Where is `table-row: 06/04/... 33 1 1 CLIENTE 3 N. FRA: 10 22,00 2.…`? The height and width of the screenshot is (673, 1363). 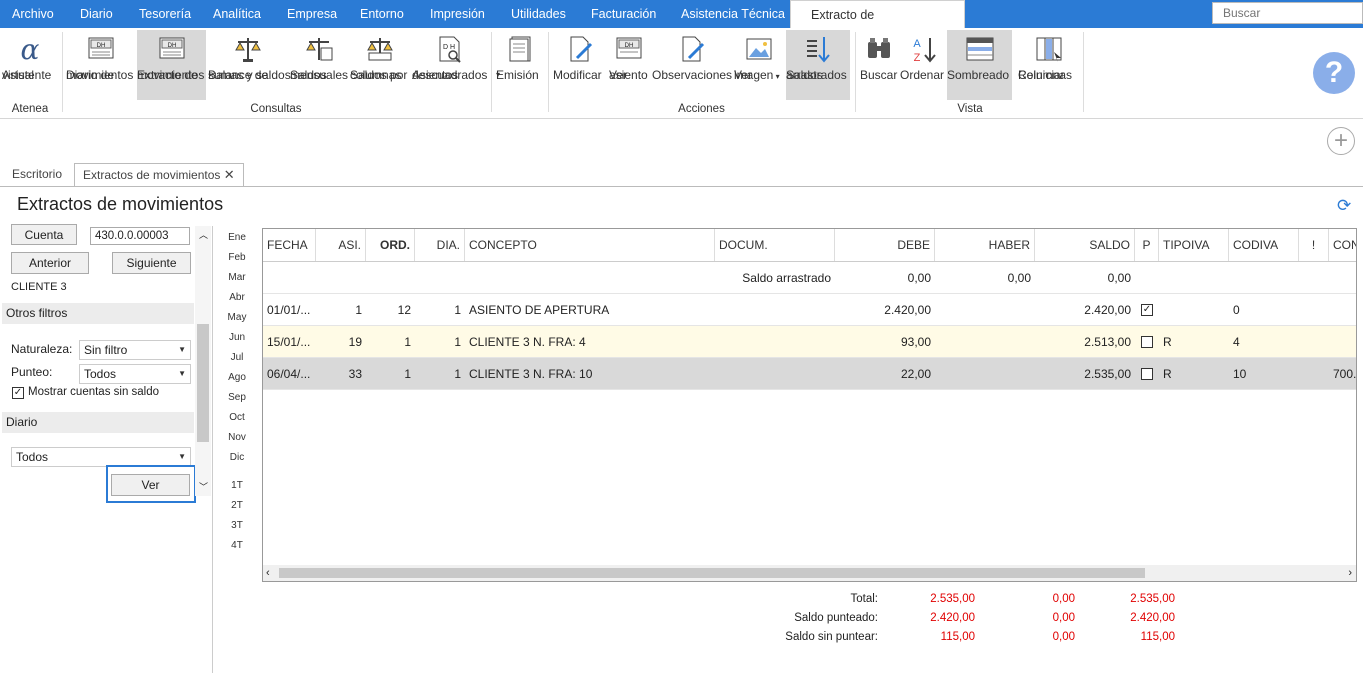
table-row: 06/04/... 33 1 1 CLIENTE 3 N. FRA: 10 22,00 2.… is located at coordinates (809, 374).